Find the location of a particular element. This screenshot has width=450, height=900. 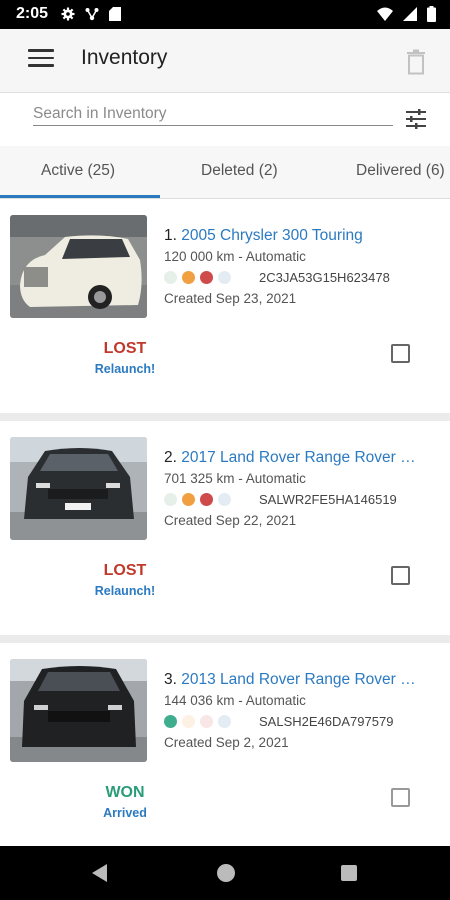

arrived-link: Arrived is located at coordinates (125, 813).